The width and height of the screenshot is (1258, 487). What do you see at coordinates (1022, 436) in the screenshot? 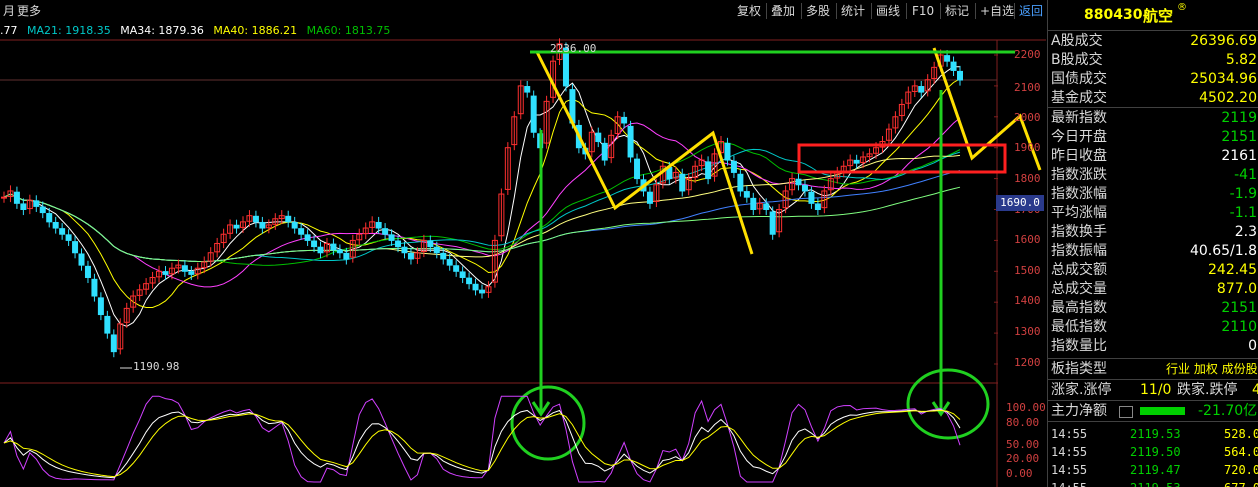
I see `indicator-axis: 100.00 80.00 50.00 20.00 0.00` at bounding box center [1022, 436].